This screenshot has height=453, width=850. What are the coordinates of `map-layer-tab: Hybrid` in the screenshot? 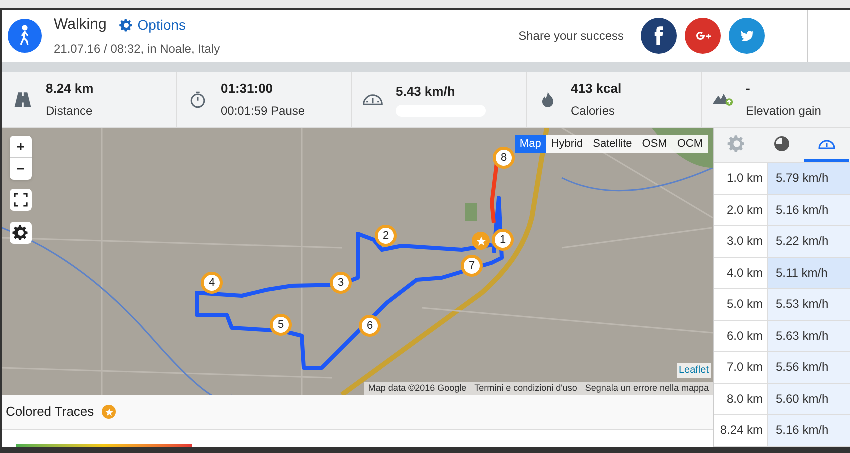 It's located at (567, 144).